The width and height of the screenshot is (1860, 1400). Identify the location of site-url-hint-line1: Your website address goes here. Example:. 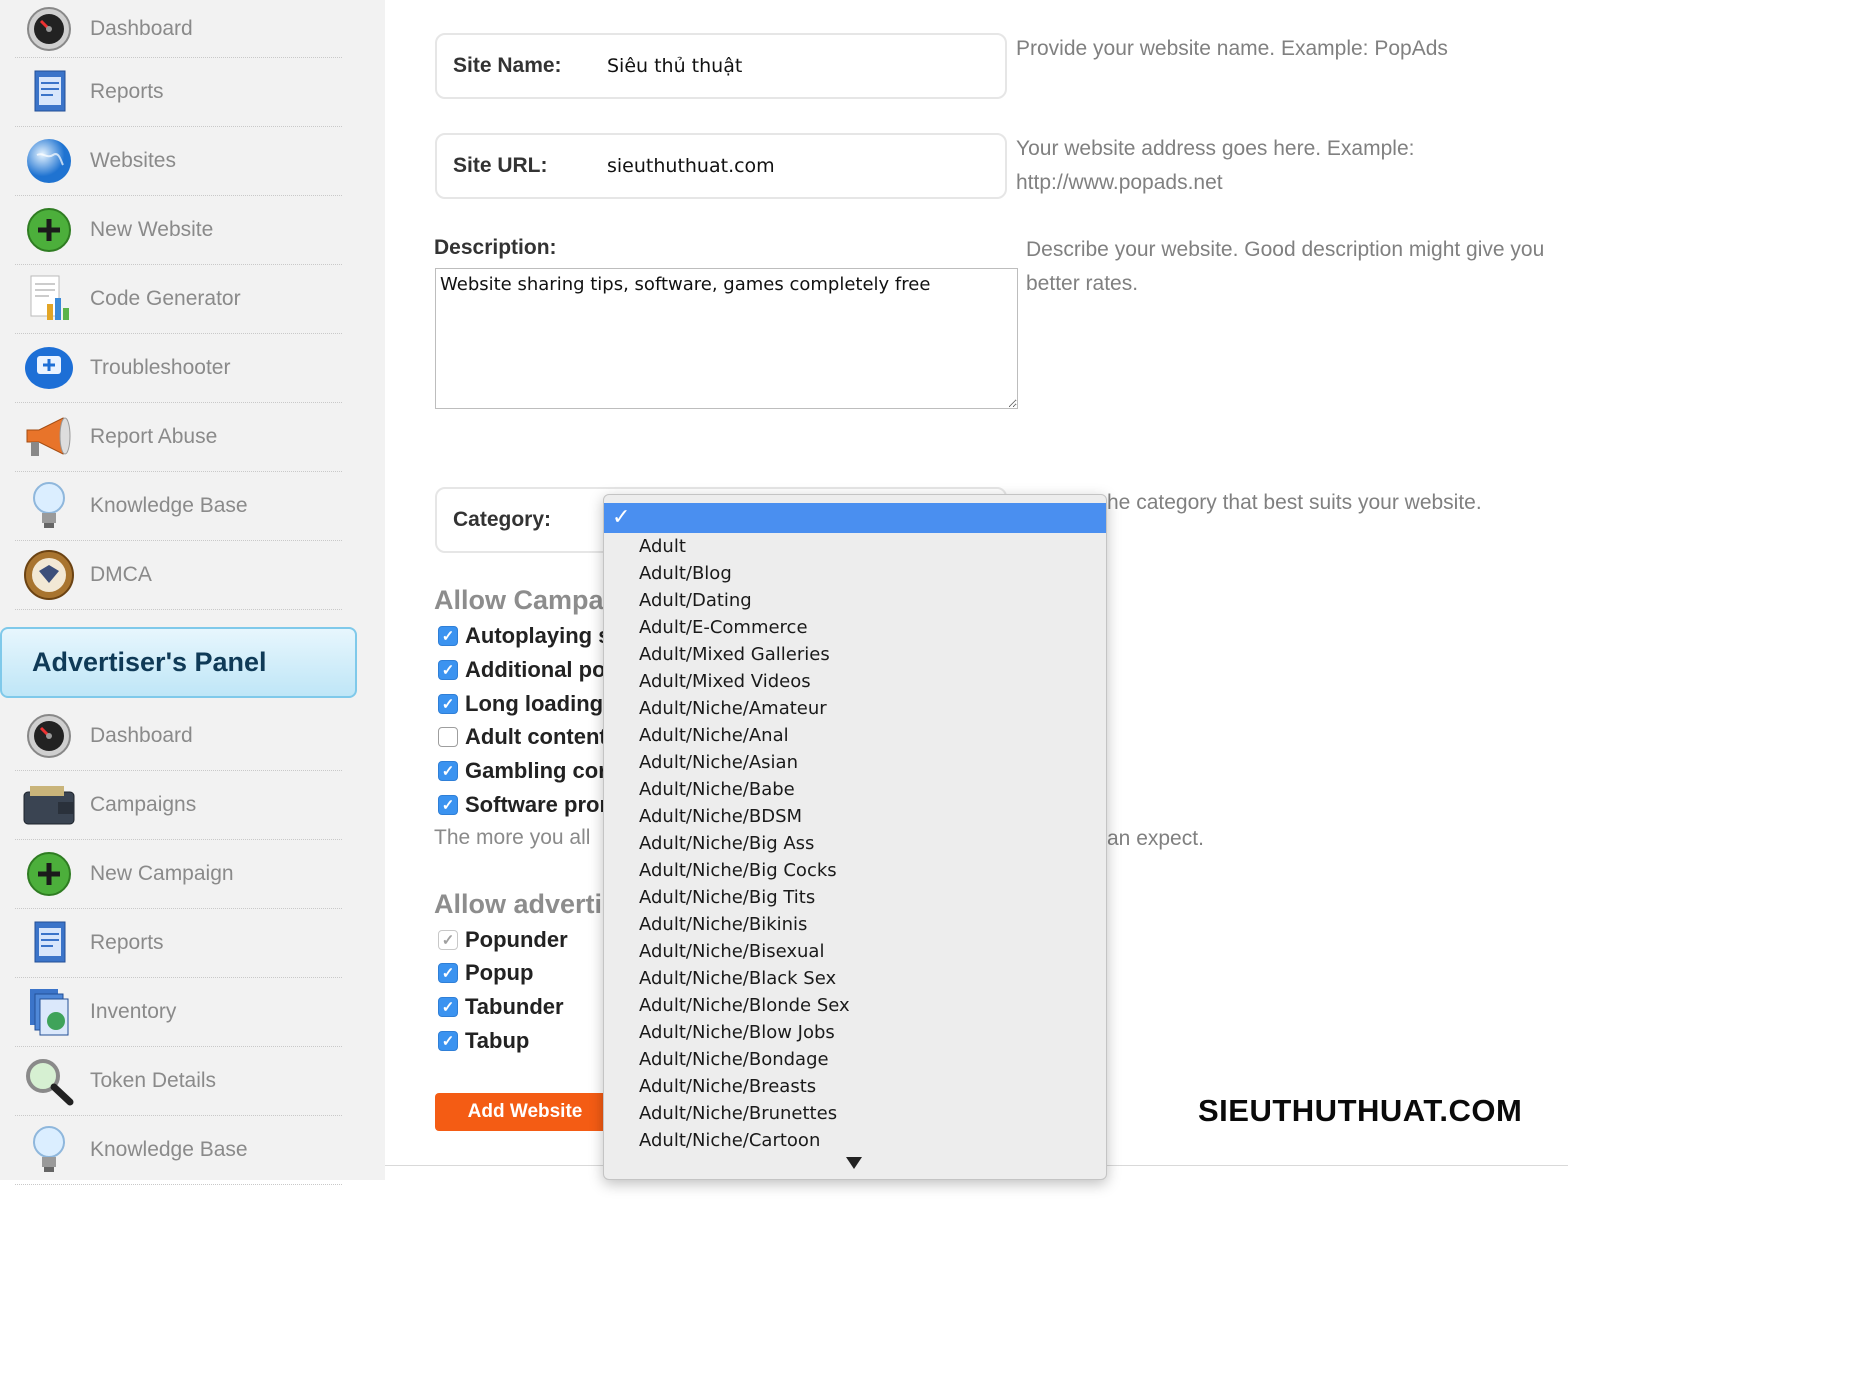
(1215, 148).